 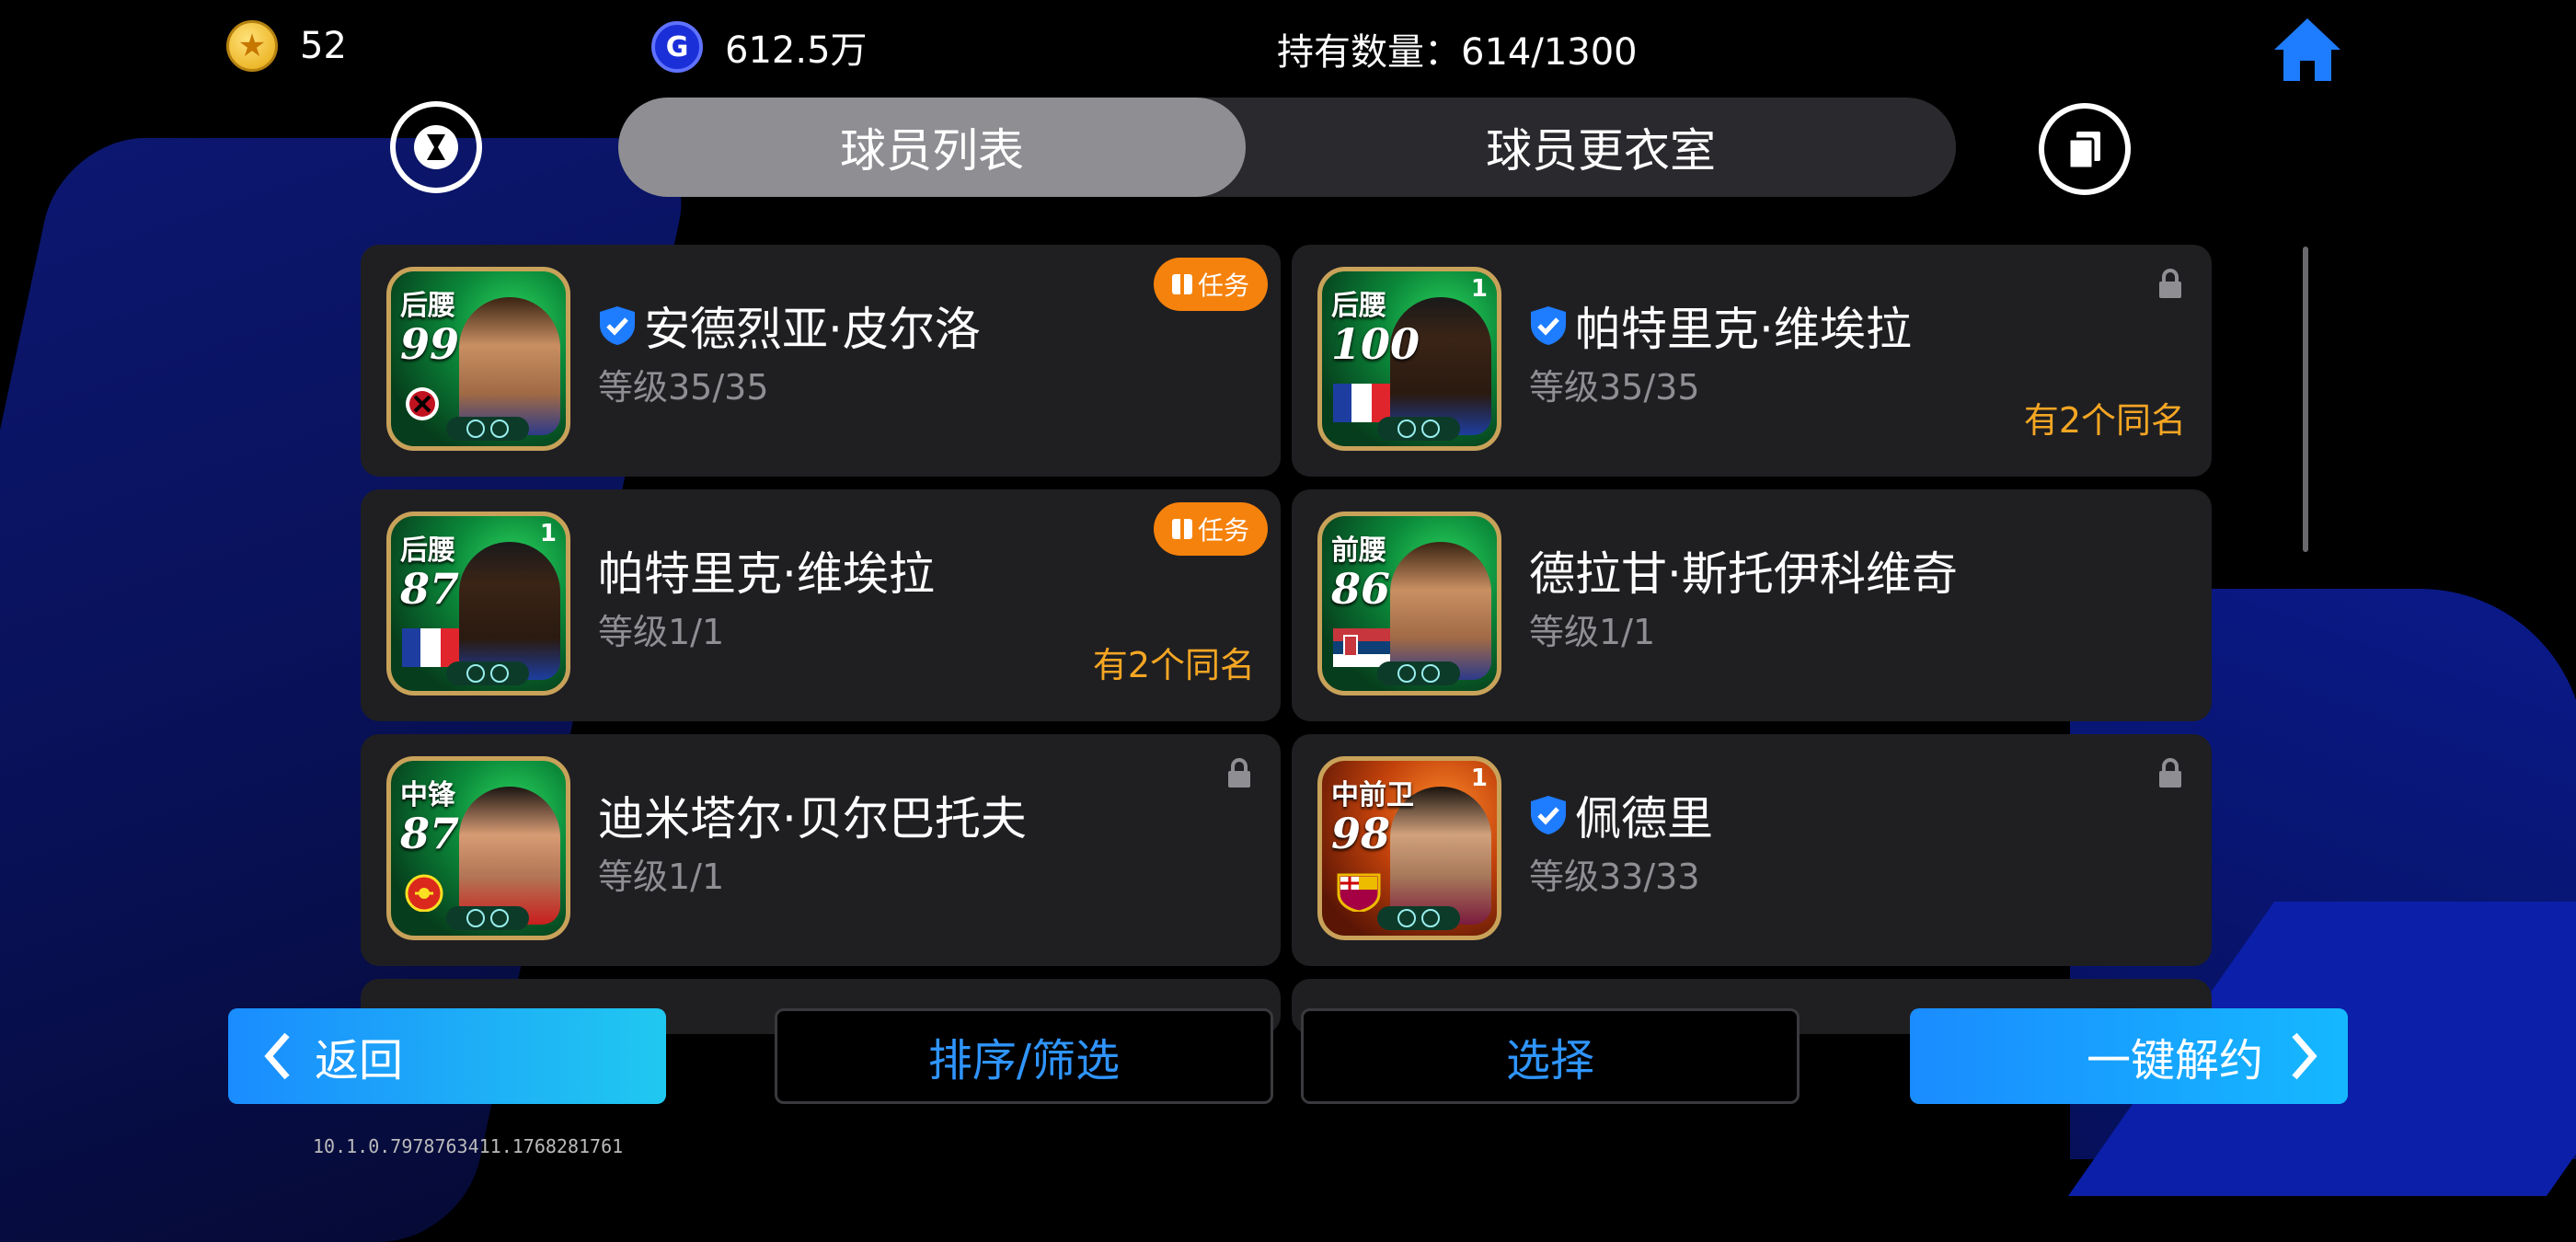 What do you see at coordinates (932, 147) in the screenshot?
I see `tab-player-list: 球员列表` at bounding box center [932, 147].